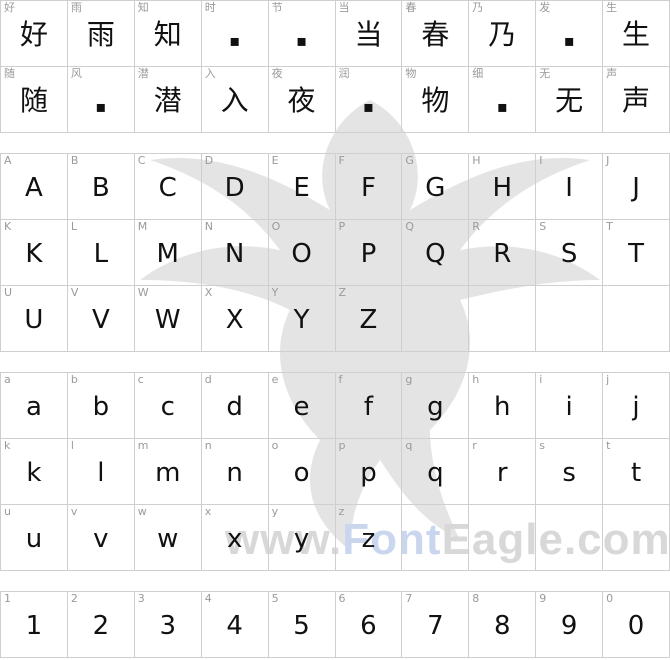 This screenshot has height=660, width=670. What do you see at coordinates (275, 379) in the screenshot?
I see `glyph-label: e` at bounding box center [275, 379].